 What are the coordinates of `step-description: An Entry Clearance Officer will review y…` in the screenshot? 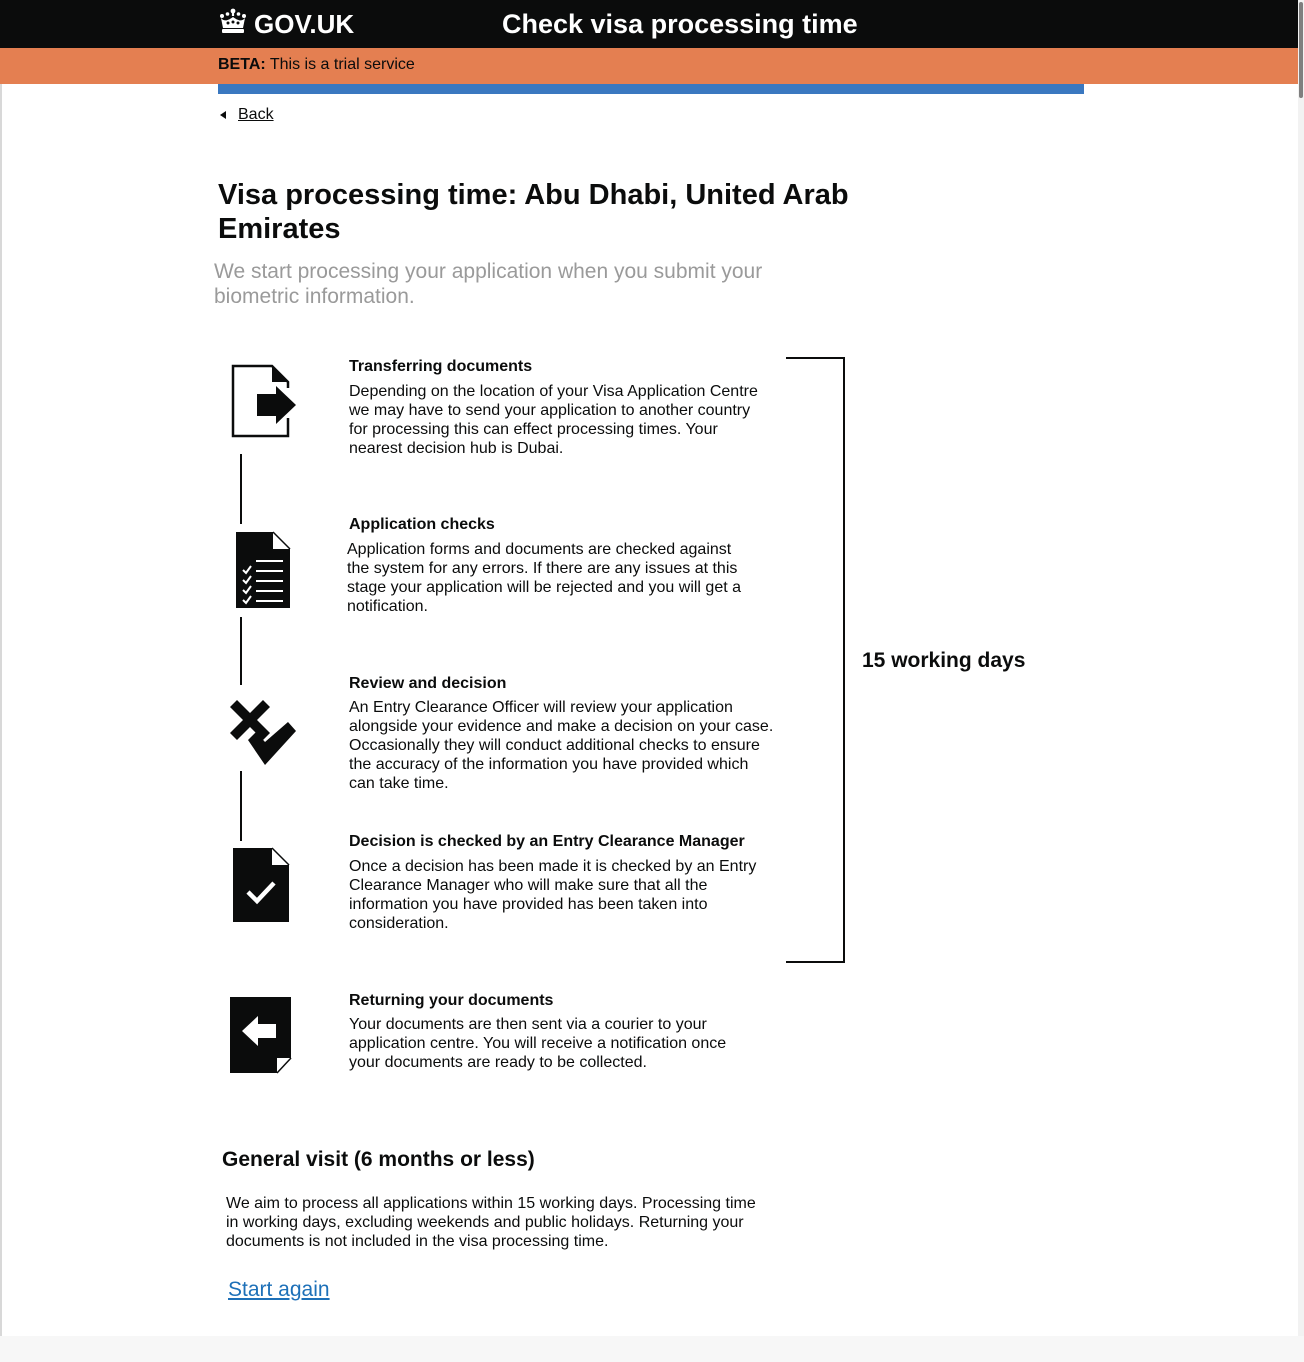 It's located at (561, 745).